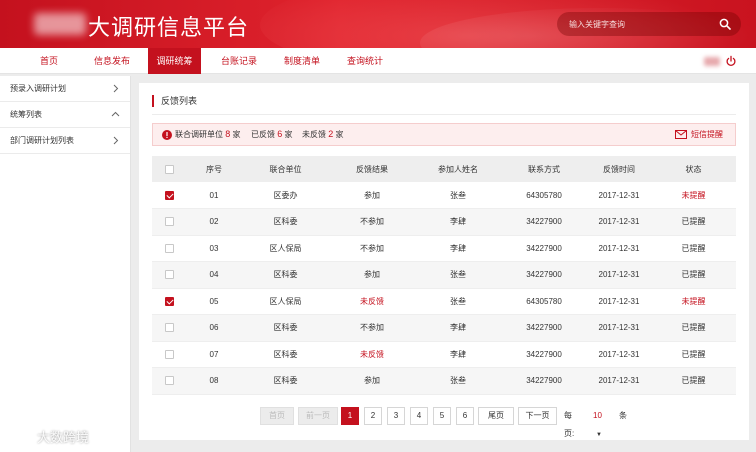  Describe the element at coordinates (444, 114) in the screenshot. I see `divider` at that location.